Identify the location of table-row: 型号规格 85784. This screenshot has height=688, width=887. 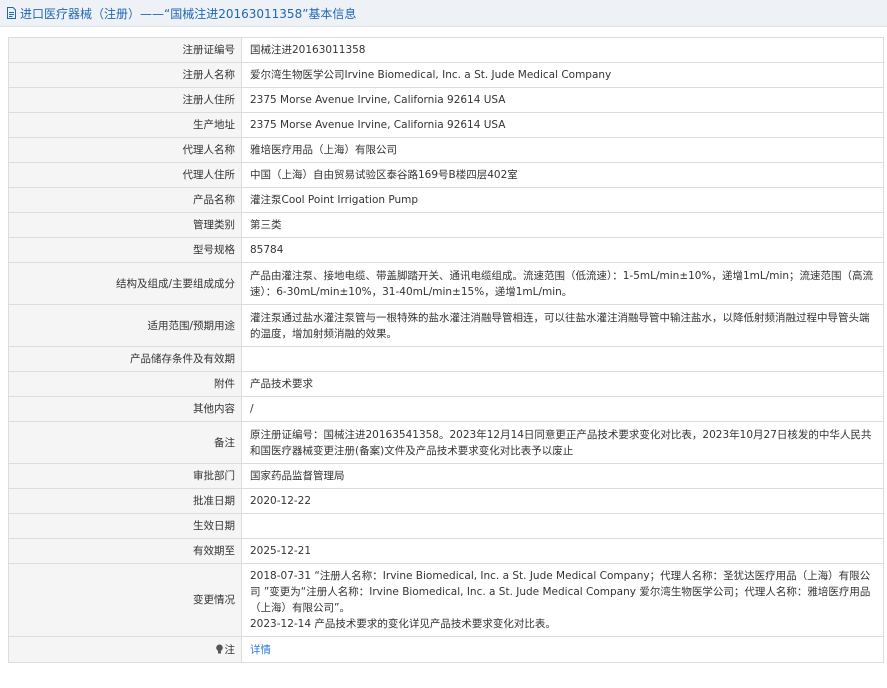
(446, 250).